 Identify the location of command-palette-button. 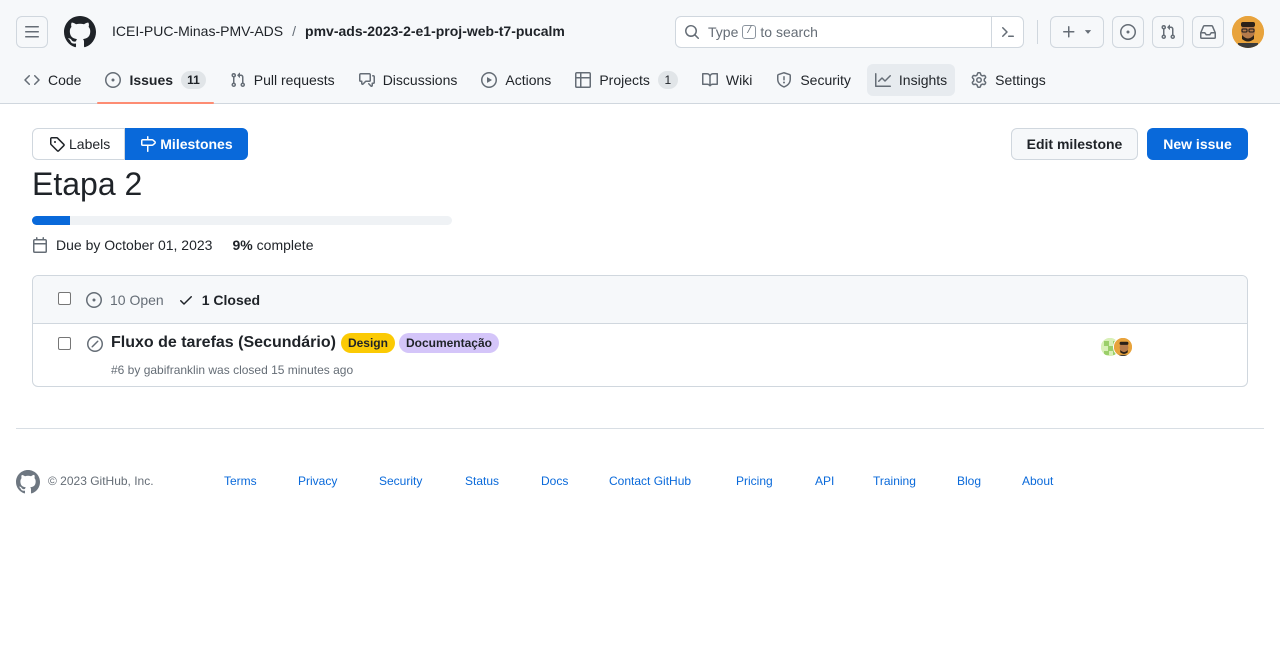
(1007, 32).